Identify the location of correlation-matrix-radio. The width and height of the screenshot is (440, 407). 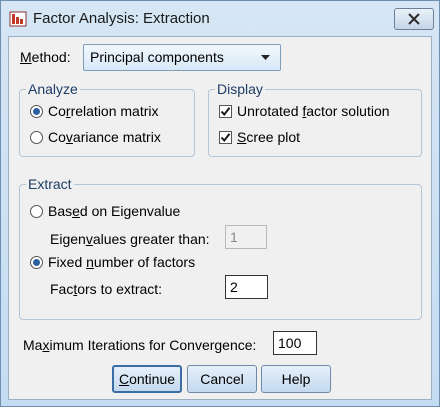
(36, 111).